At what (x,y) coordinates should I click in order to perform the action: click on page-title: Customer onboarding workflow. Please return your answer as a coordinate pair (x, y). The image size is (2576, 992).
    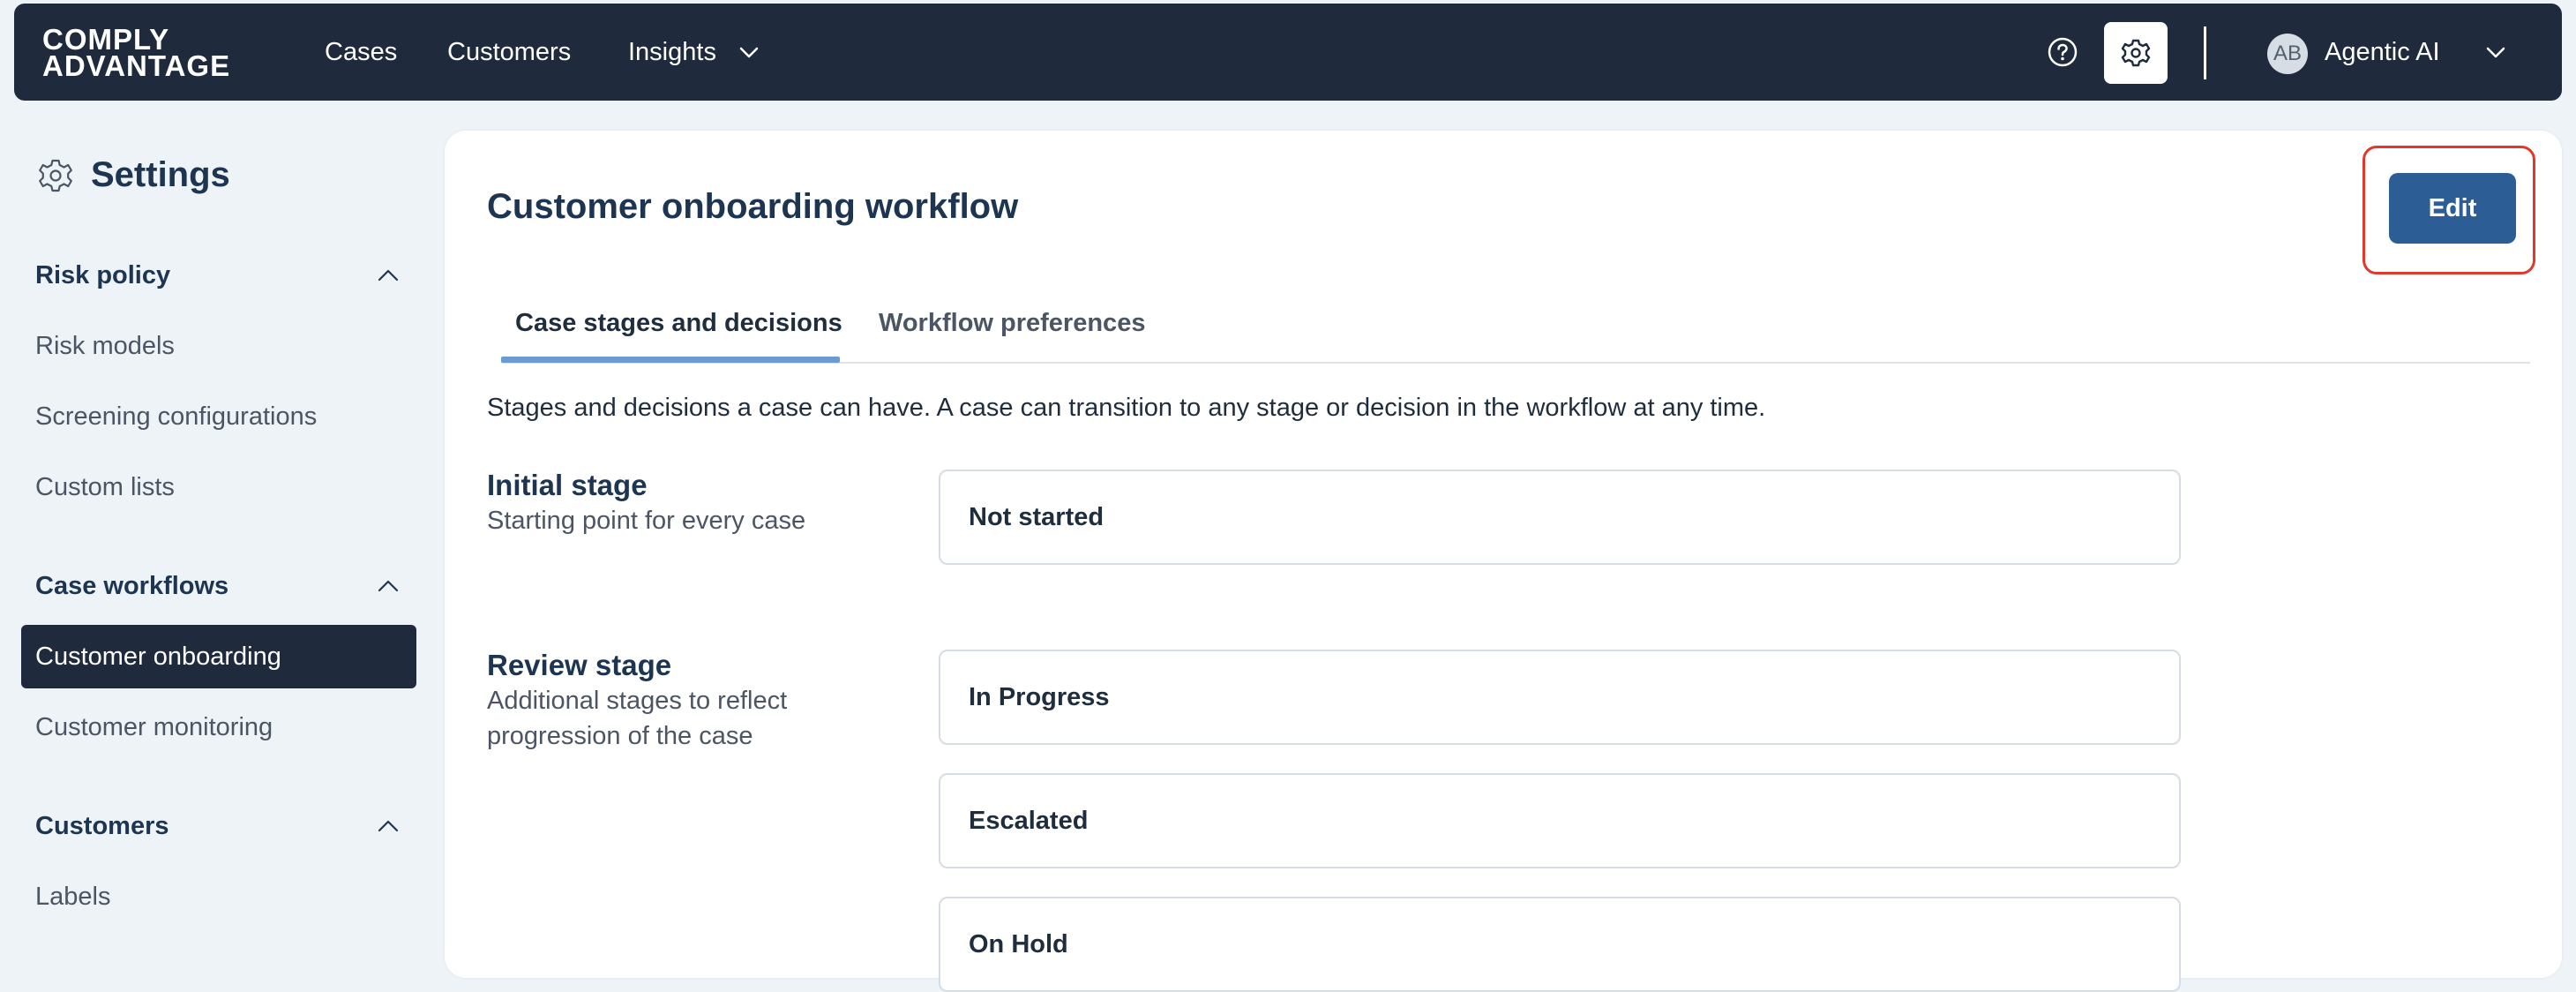
    Looking at the image, I should click on (753, 206).